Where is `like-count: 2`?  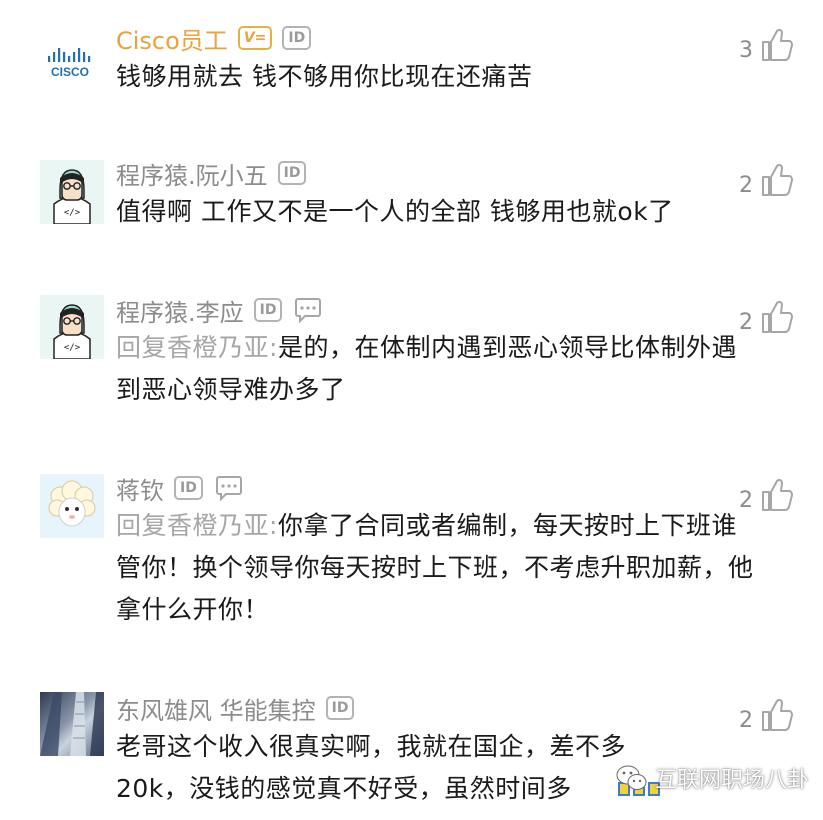
like-count: 2 is located at coordinates (746, 720).